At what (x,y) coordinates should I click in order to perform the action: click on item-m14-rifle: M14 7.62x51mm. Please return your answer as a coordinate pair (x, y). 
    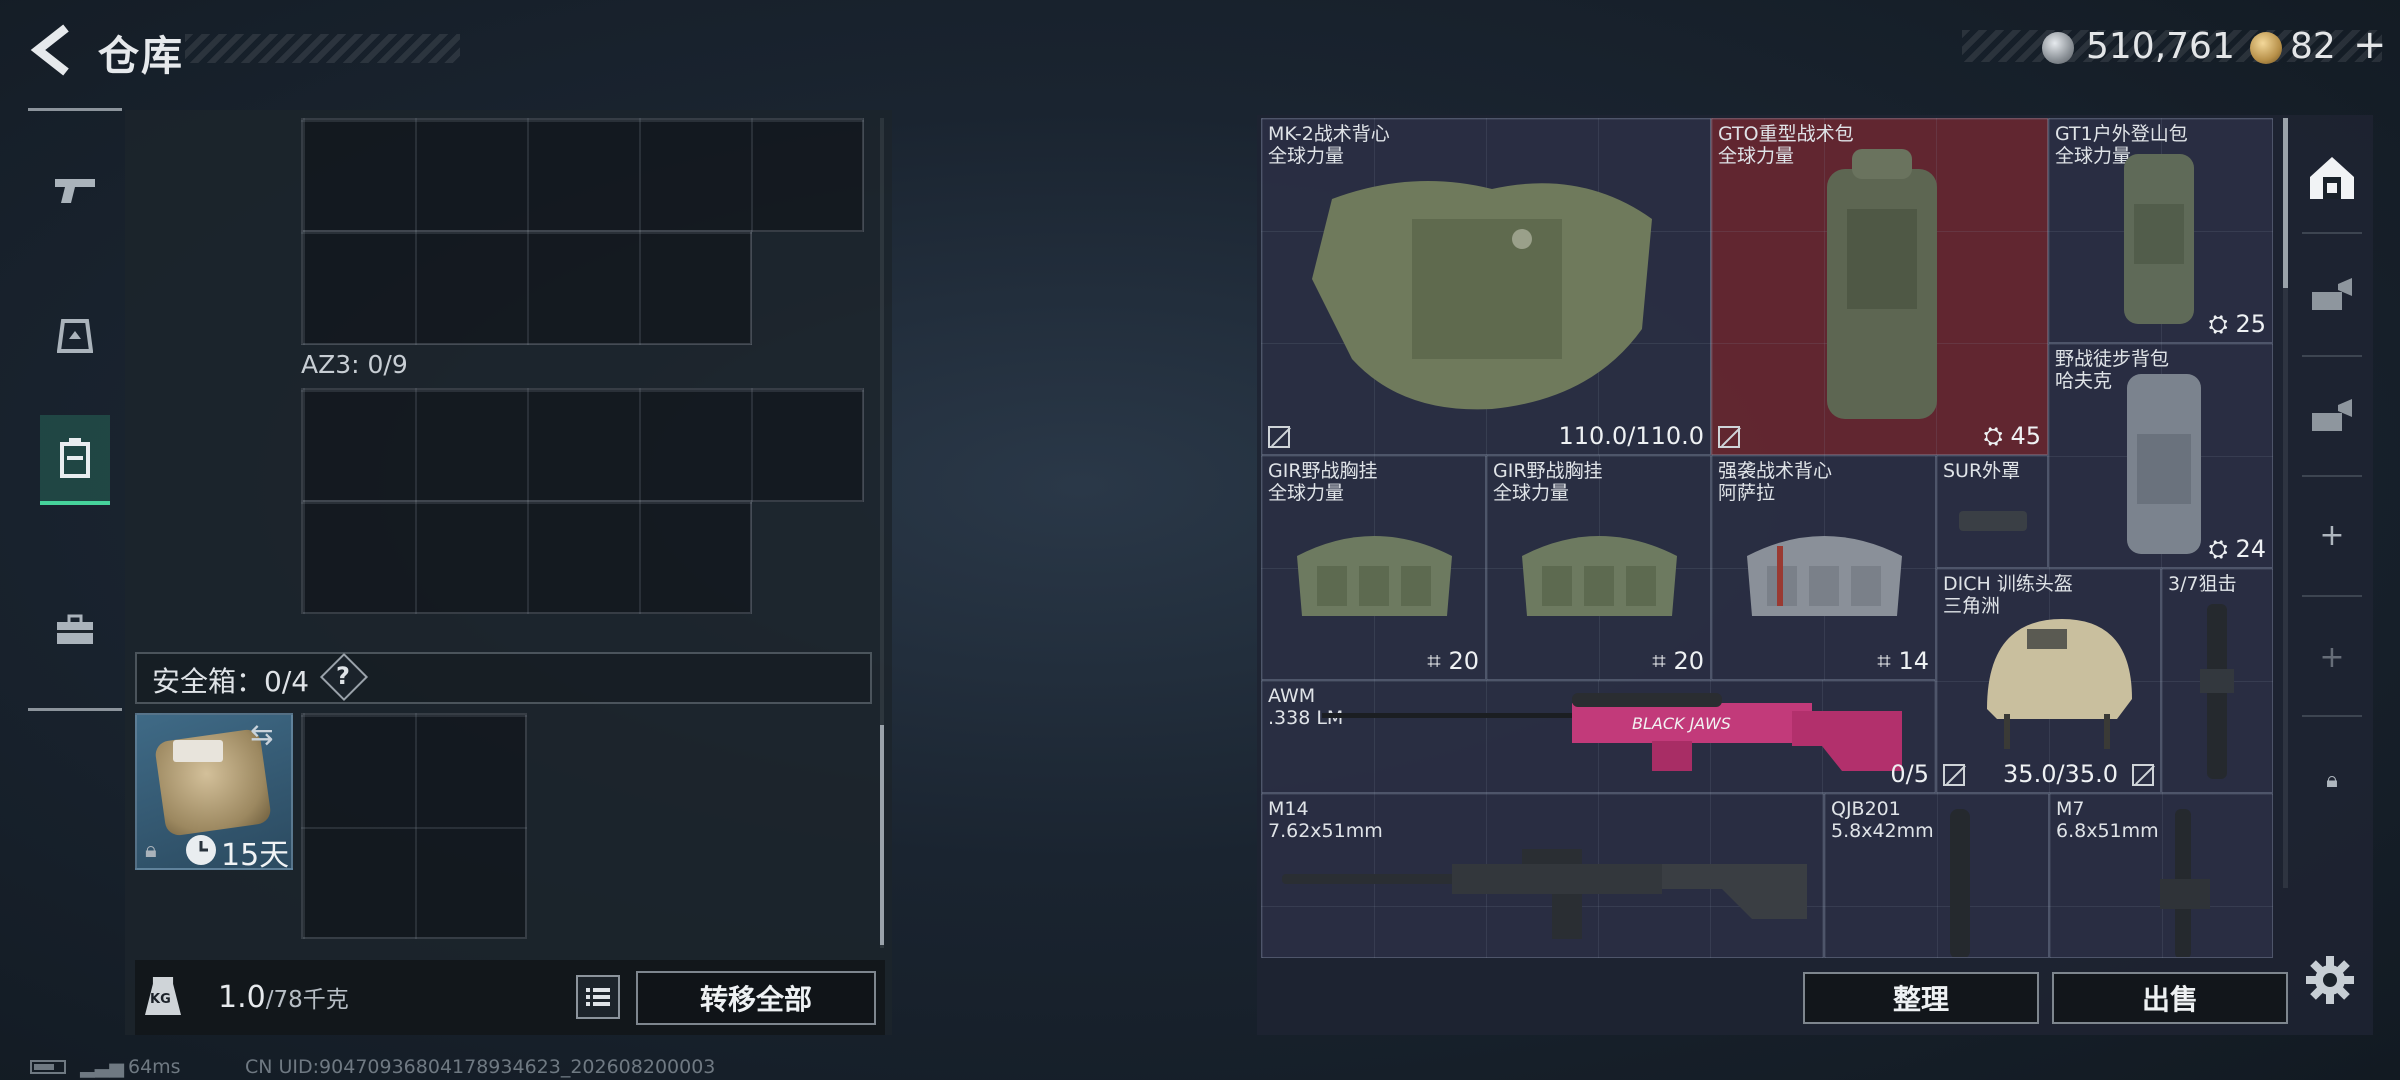
    Looking at the image, I should click on (1542, 875).